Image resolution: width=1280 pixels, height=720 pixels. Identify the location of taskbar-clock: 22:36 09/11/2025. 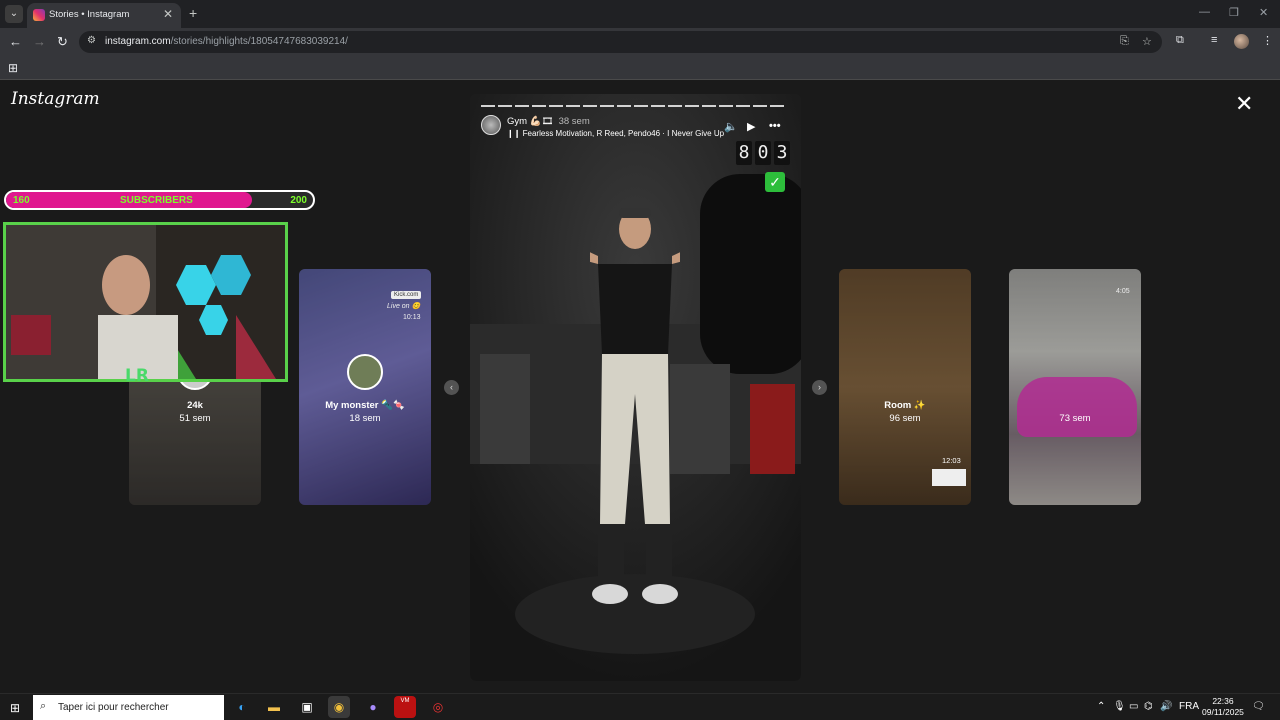
(1223, 707).